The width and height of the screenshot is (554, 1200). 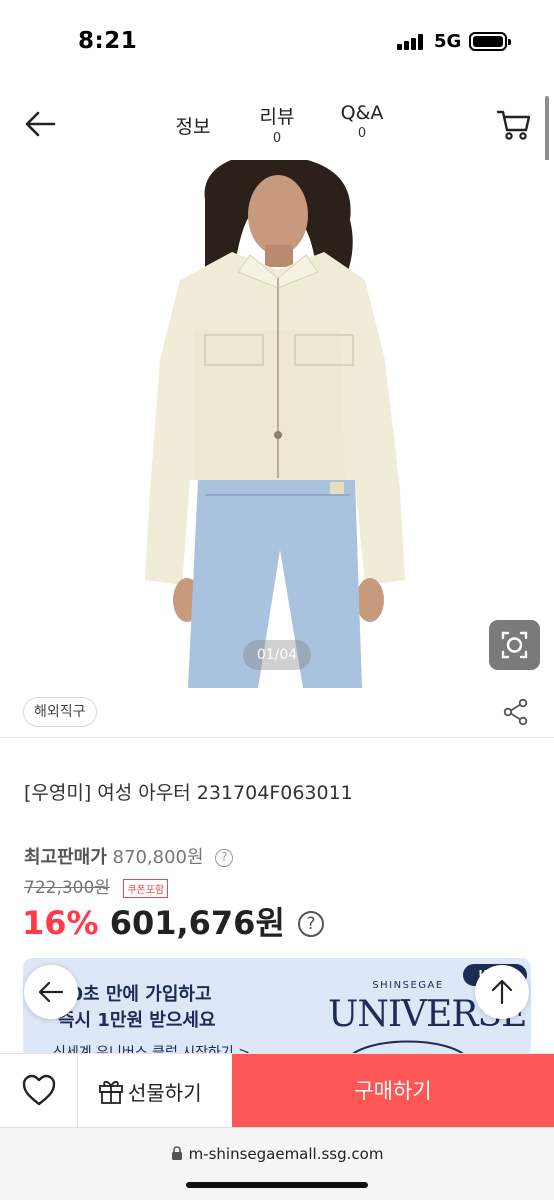 I want to click on max-price-row: 최고판매가 870,800원 ?, so click(x=129, y=856).